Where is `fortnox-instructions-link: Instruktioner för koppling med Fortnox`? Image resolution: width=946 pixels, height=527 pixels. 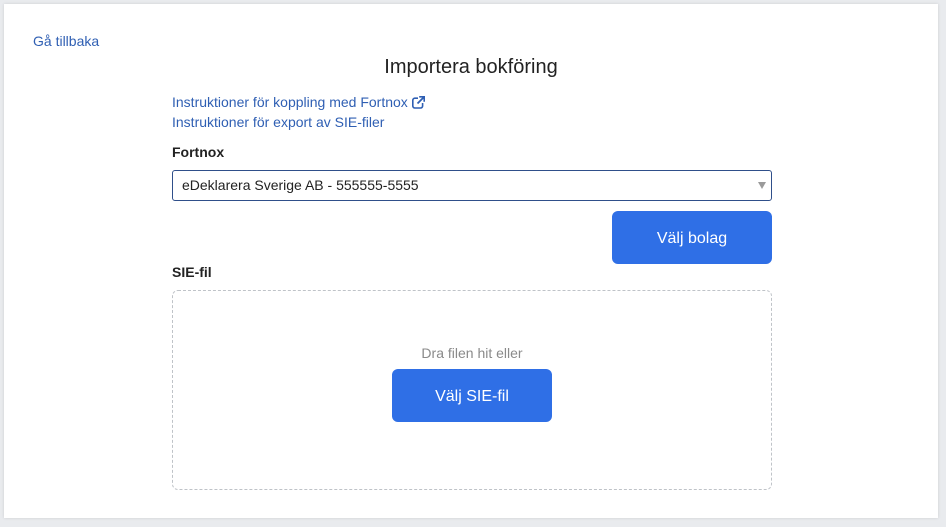
fortnox-instructions-link: Instruktioner för koppling med Fortnox is located at coordinates (298, 102).